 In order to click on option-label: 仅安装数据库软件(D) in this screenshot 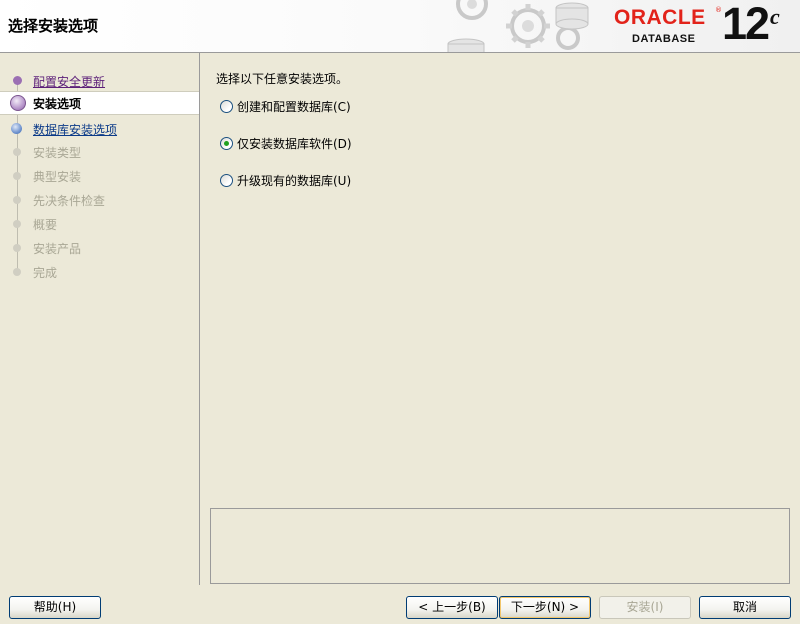, I will do `click(294, 143)`.